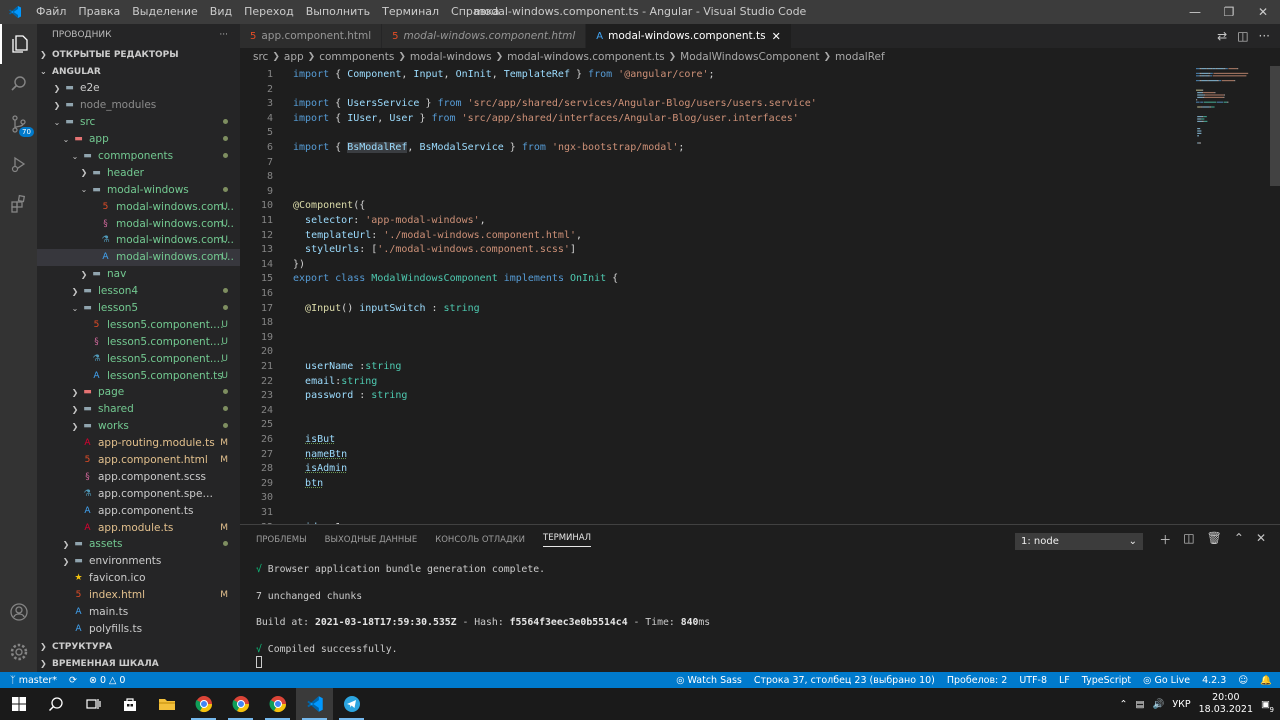 The height and width of the screenshot is (720, 1280). What do you see at coordinates (138, 493) in the screenshot?
I see `tree-file: ⚗ app.component.spec.ts` at bounding box center [138, 493].